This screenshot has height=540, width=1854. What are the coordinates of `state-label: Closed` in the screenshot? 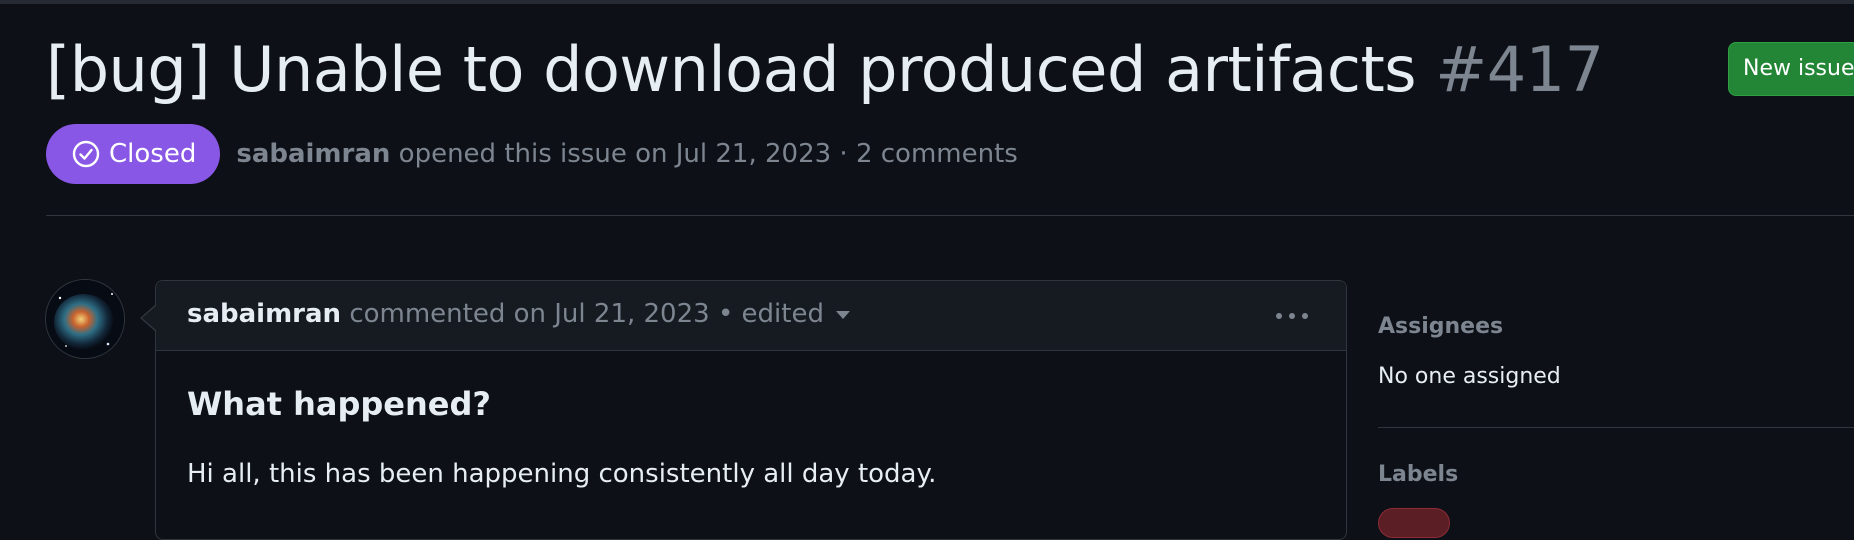 It's located at (153, 154).